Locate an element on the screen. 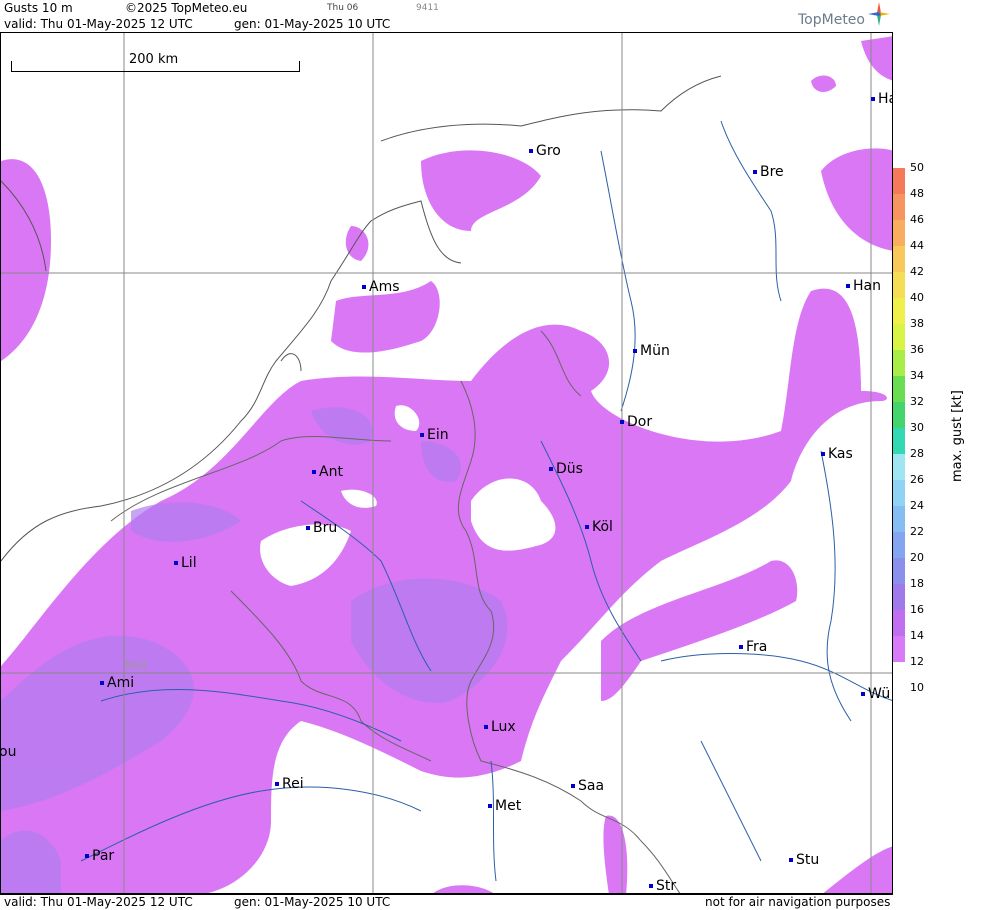  compass-icon is located at coordinates (879, 15).